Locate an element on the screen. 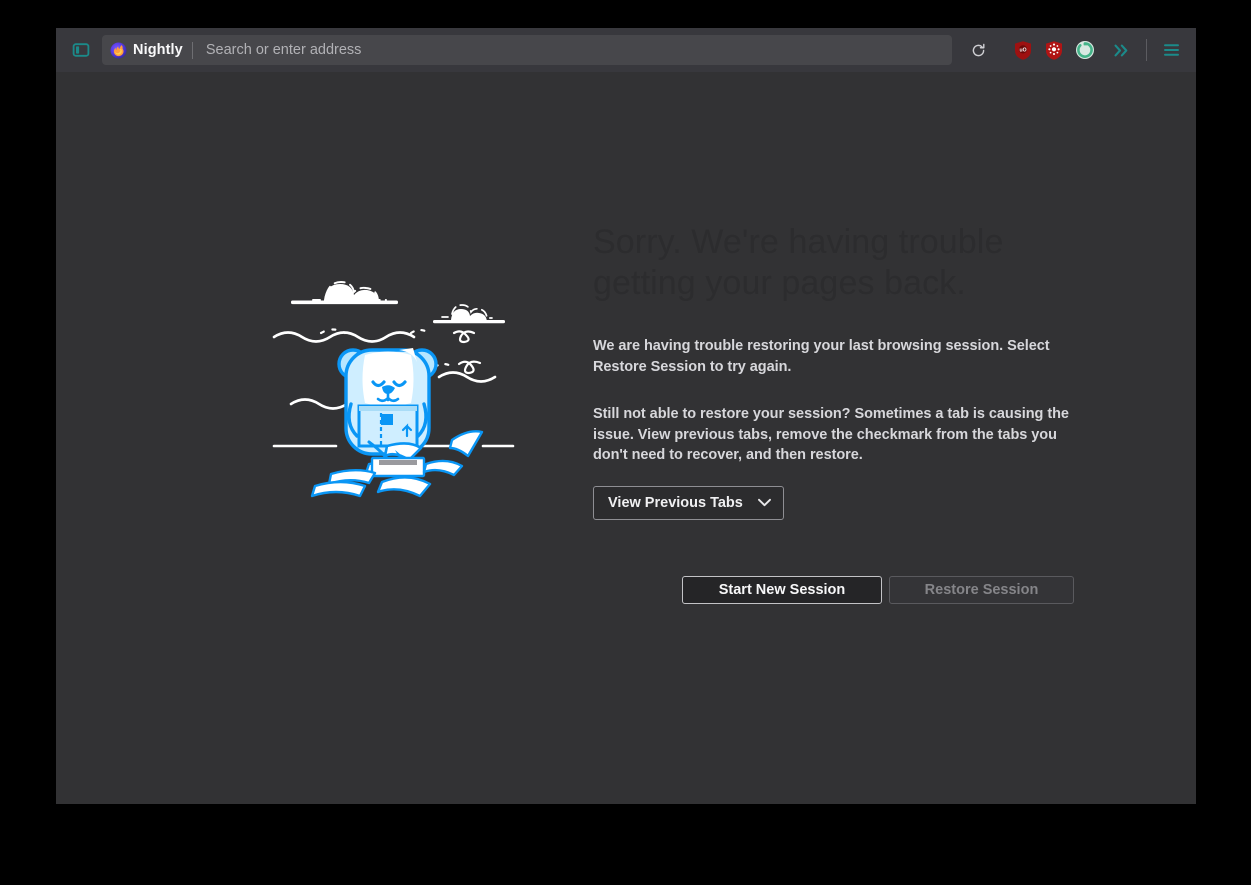 The height and width of the screenshot is (885, 1251). start-new-session-button: Start New Session is located at coordinates (782, 589).